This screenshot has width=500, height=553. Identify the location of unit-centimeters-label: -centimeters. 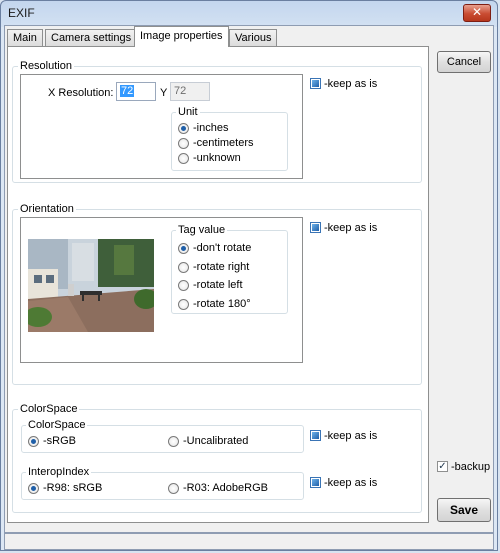
(223, 143).